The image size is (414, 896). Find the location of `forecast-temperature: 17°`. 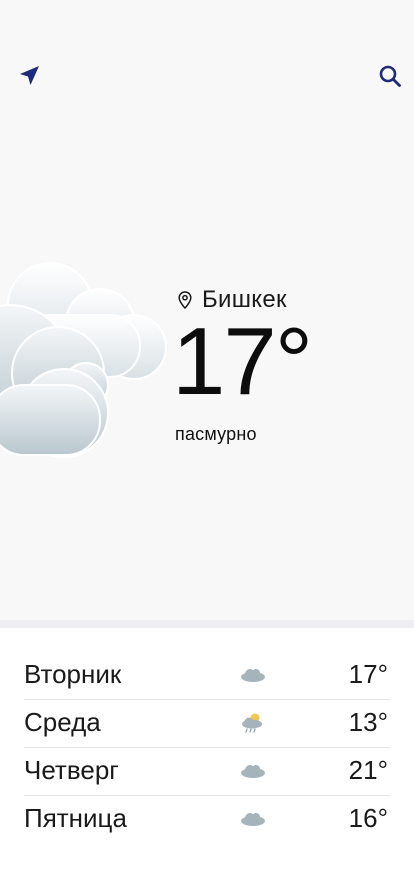

forecast-temperature: 17° is located at coordinates (368, 674).